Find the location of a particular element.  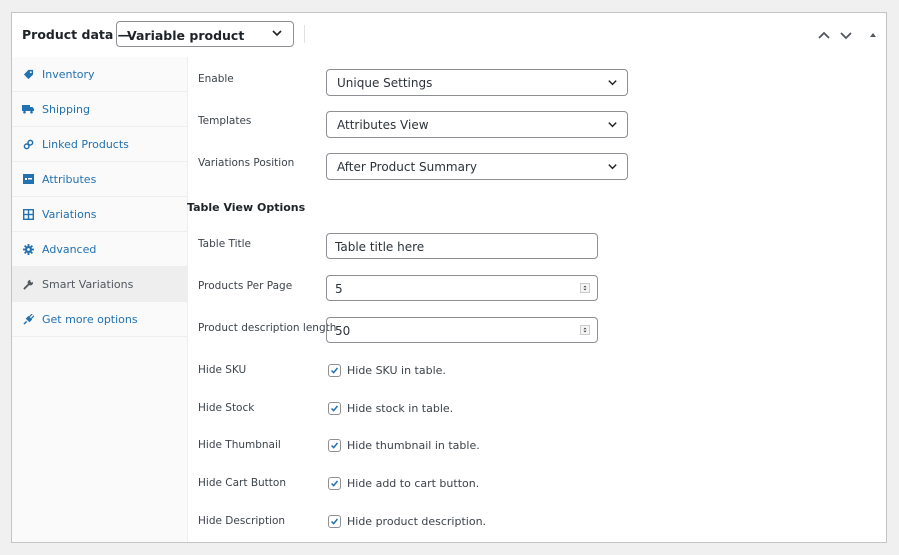

panel-header: Product data — Variable product is located at coordinates (449, 35).